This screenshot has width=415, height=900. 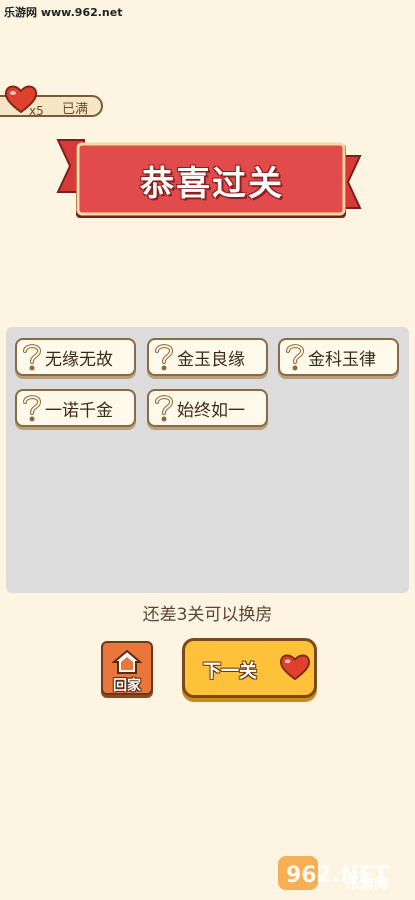 What do you see at coordinates (75, 109) in the screenshot?
I see `lives-status: 已满` at bounding box center [75, 109].